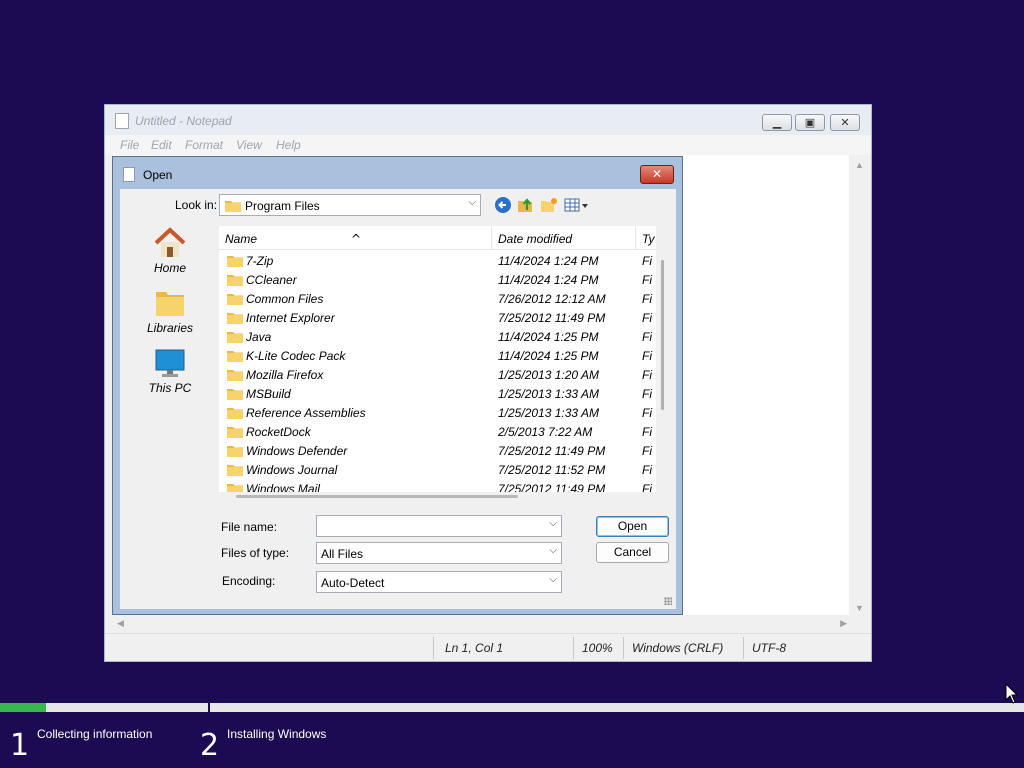 The height and width of the screenshot is (768, 1024). What do you see at coordinates (170, 371) in the screenshot?
I see `place-this-pc: This PC` at bounding box center [170, 371].